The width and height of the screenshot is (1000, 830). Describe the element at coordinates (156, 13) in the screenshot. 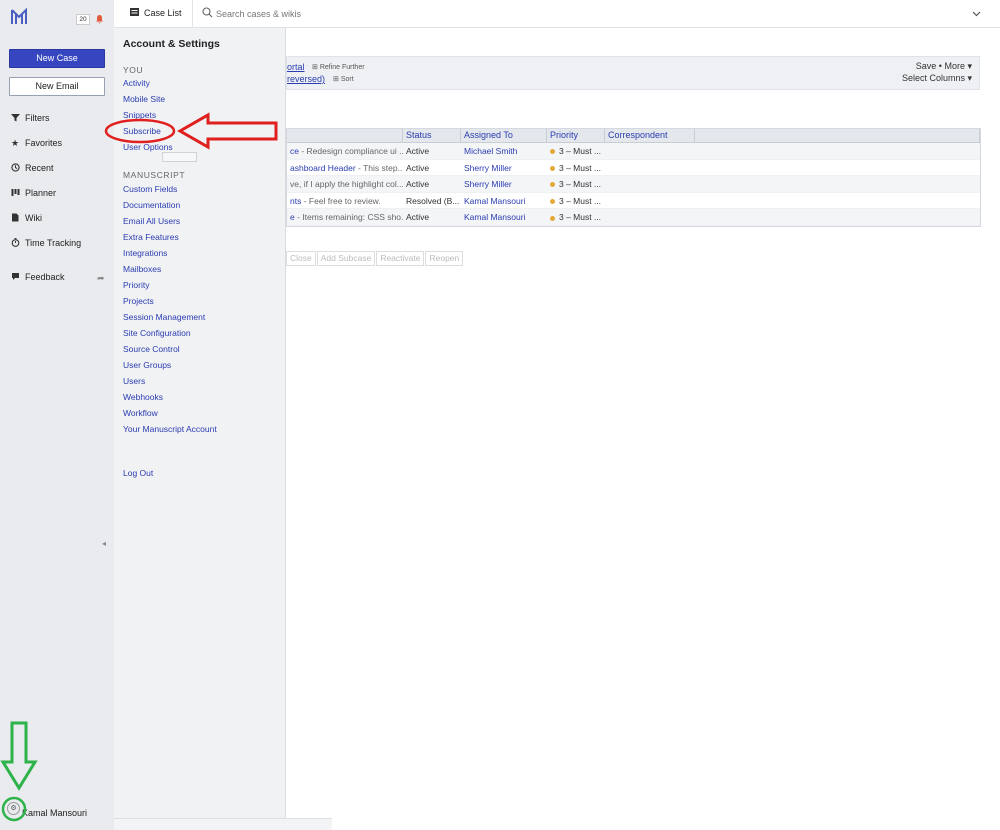

I see `tab-case-list: Case List` at that location.